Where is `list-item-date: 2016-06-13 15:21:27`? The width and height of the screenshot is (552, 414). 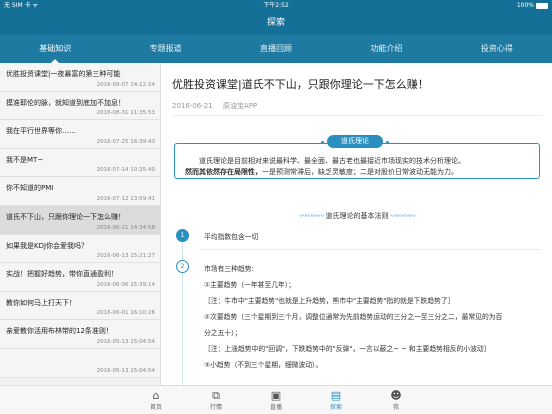
list-item-date: 2016-06-13 15:21:27 is located at coordinates (125, 256).